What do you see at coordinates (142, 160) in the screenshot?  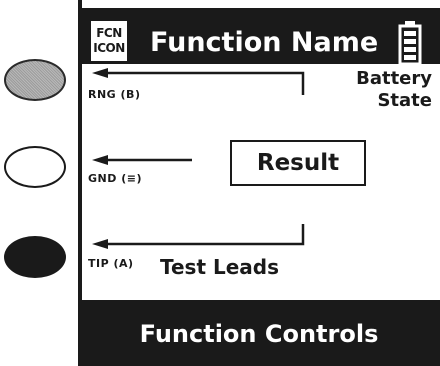 I see `gnd-wire` at bounding box center [142, 160].